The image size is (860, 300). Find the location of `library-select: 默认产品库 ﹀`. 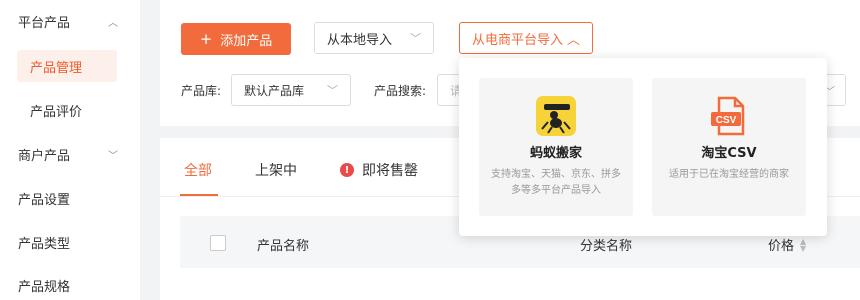

library-select: 默认产品库 ﹀ is located at coordinates (291, 90).